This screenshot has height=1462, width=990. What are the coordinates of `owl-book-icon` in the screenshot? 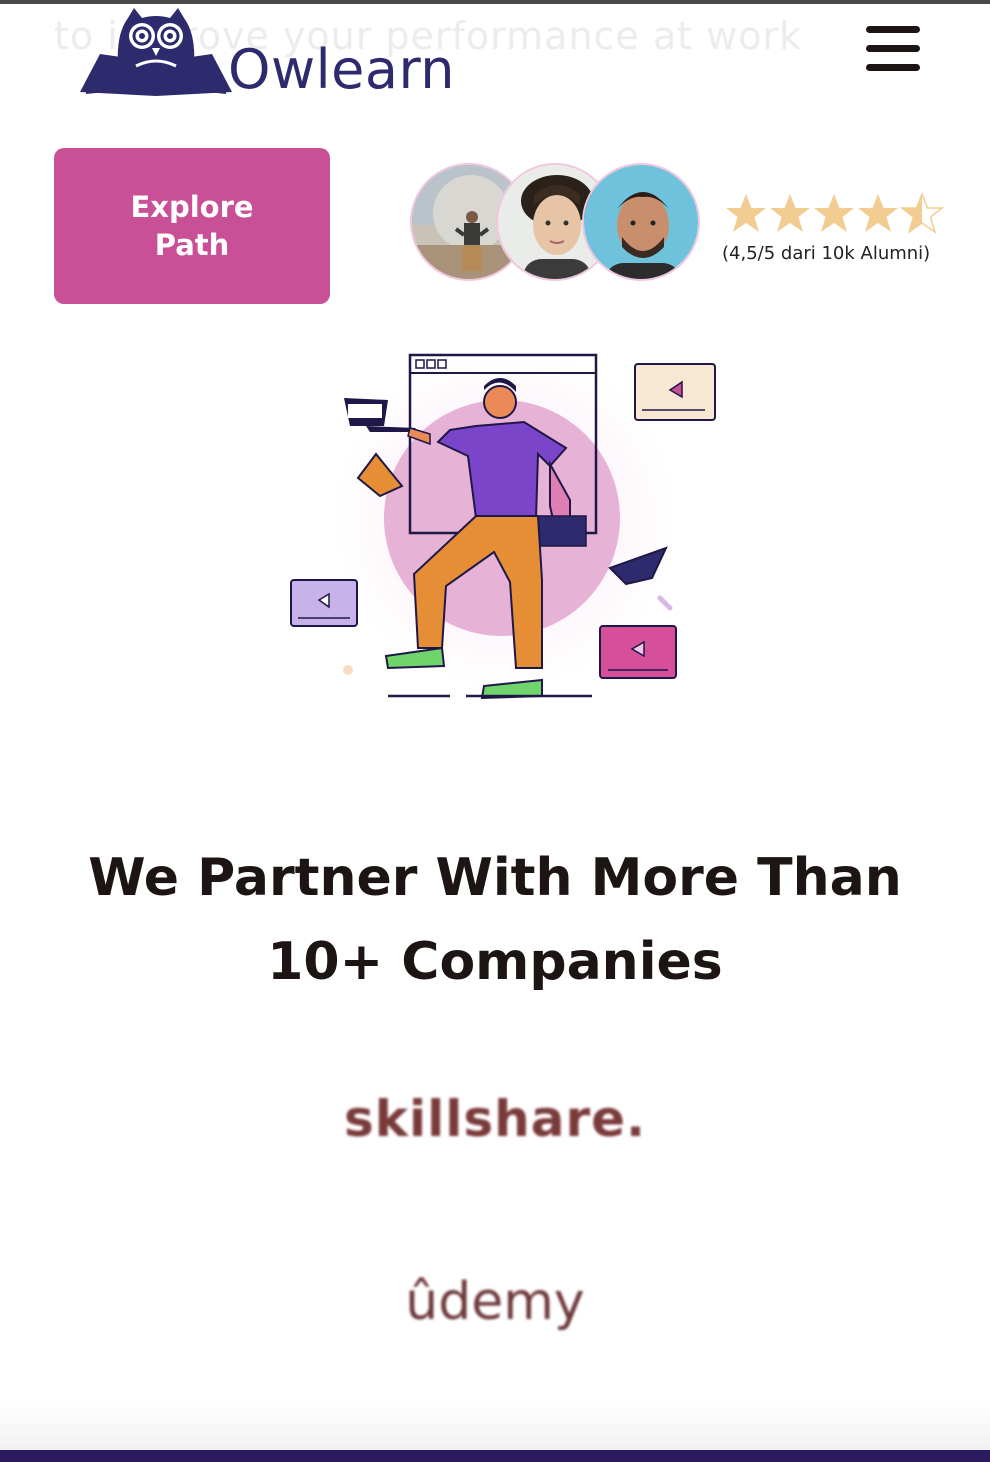 It's located at (156, 52).